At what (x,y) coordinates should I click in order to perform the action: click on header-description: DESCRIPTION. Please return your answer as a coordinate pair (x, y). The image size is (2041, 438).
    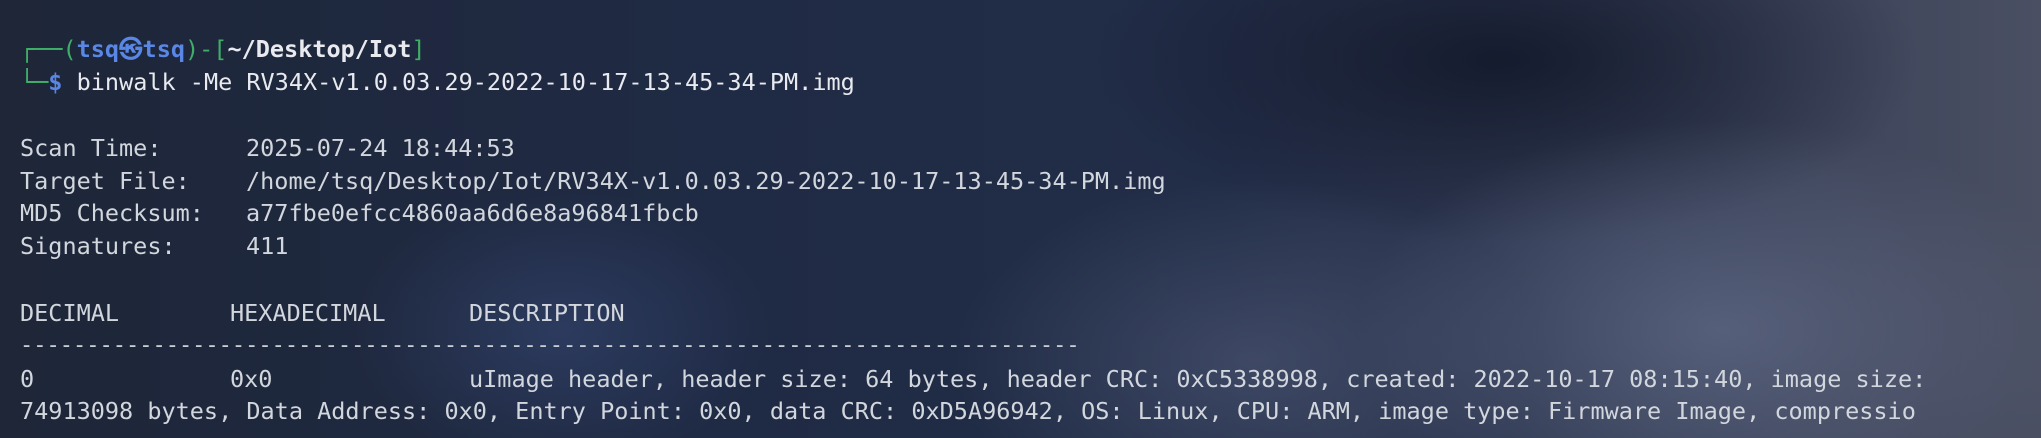
    Looking at the image, I should click on (547, 313).